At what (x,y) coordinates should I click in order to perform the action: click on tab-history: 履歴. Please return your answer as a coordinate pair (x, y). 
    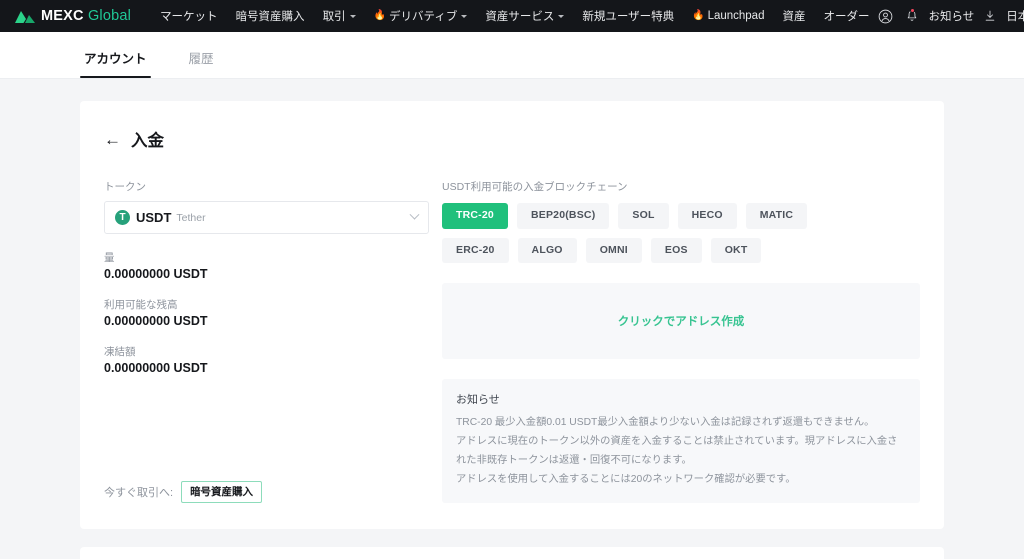
    Looking at the image, I should click on (201, 63).